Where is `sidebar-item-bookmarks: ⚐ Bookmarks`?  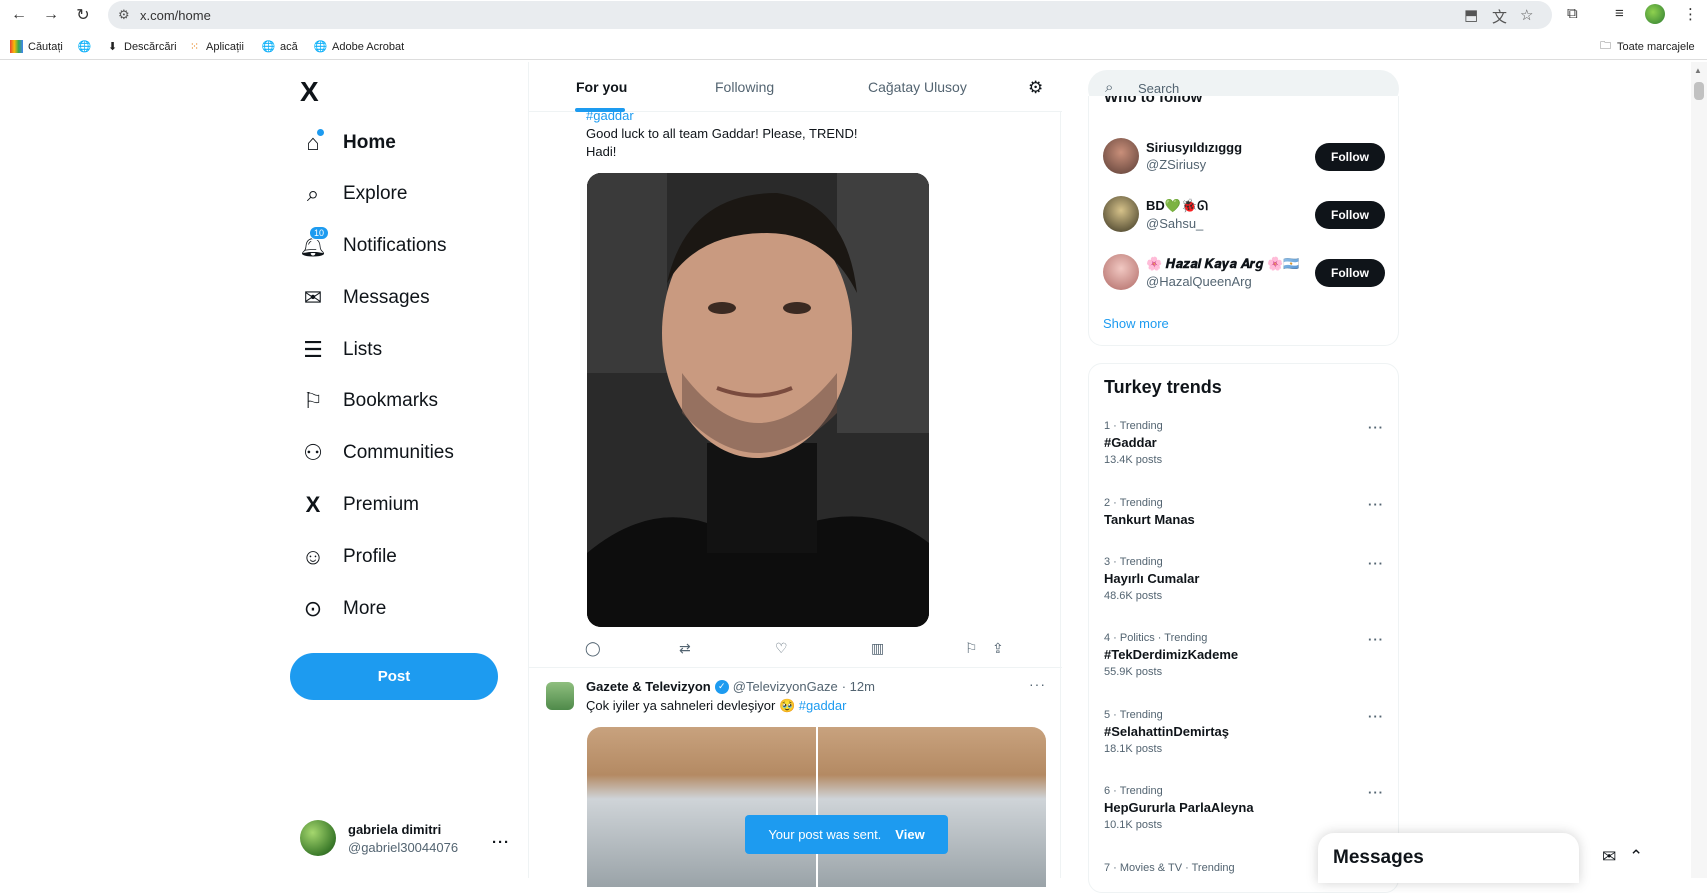
sidebar-item-bookmarks: ⚐ Bookmarks is located at coordinates (369, 401).